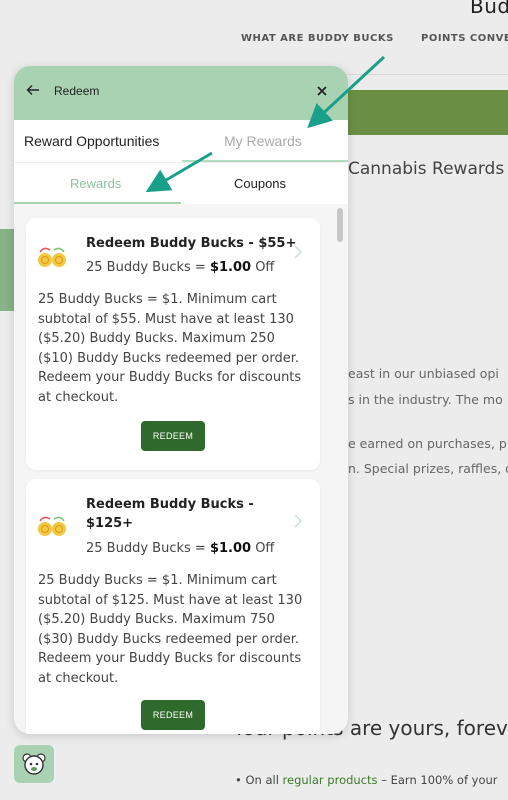 The width and height of the screenshot is (508, 800). What do you see at coordinates (181, 141) in the screenshot?
I see `top-tabs: Reward Opportunities My Rewards` at bounding box center [181, 141].